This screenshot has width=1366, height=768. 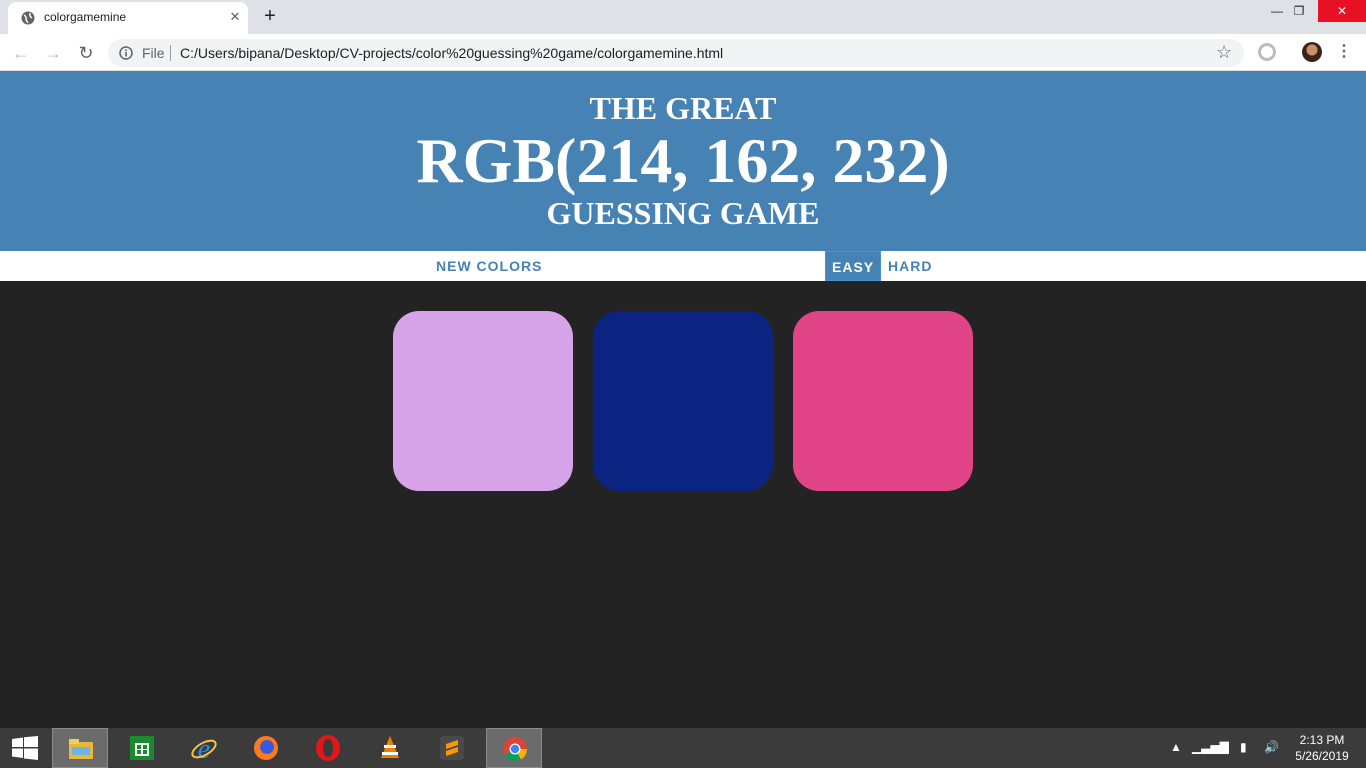 I want to click on opera-icon, so click(x=328, y=748).